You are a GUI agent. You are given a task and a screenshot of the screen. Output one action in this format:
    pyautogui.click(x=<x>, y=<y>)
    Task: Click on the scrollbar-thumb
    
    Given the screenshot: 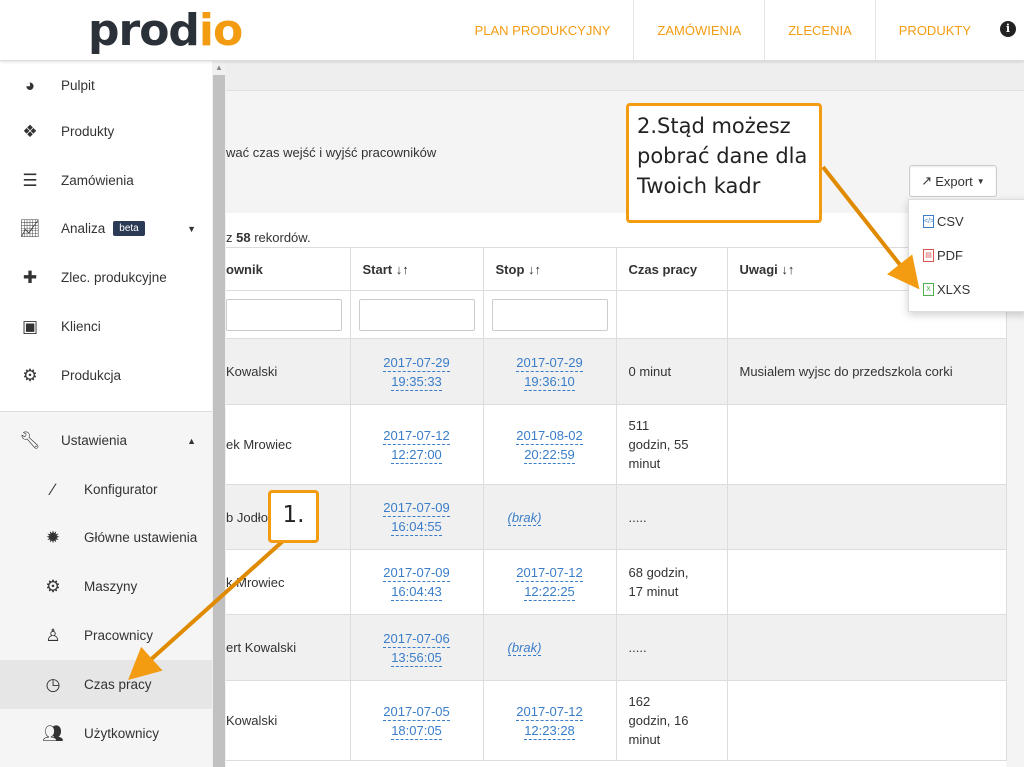 What is the action you would take?
    pyautogui.click(x=219, y=421)
    